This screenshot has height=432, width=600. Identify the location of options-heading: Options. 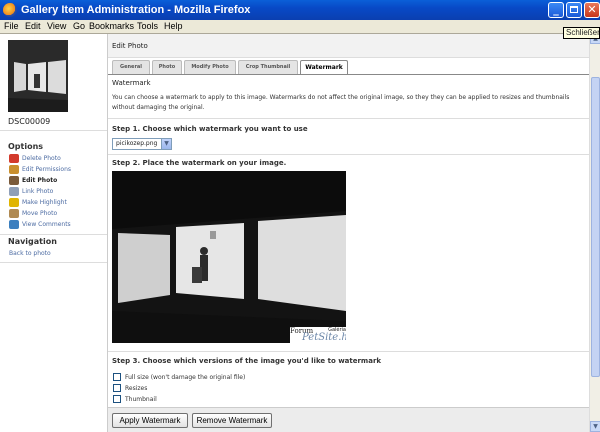
(26, 146).